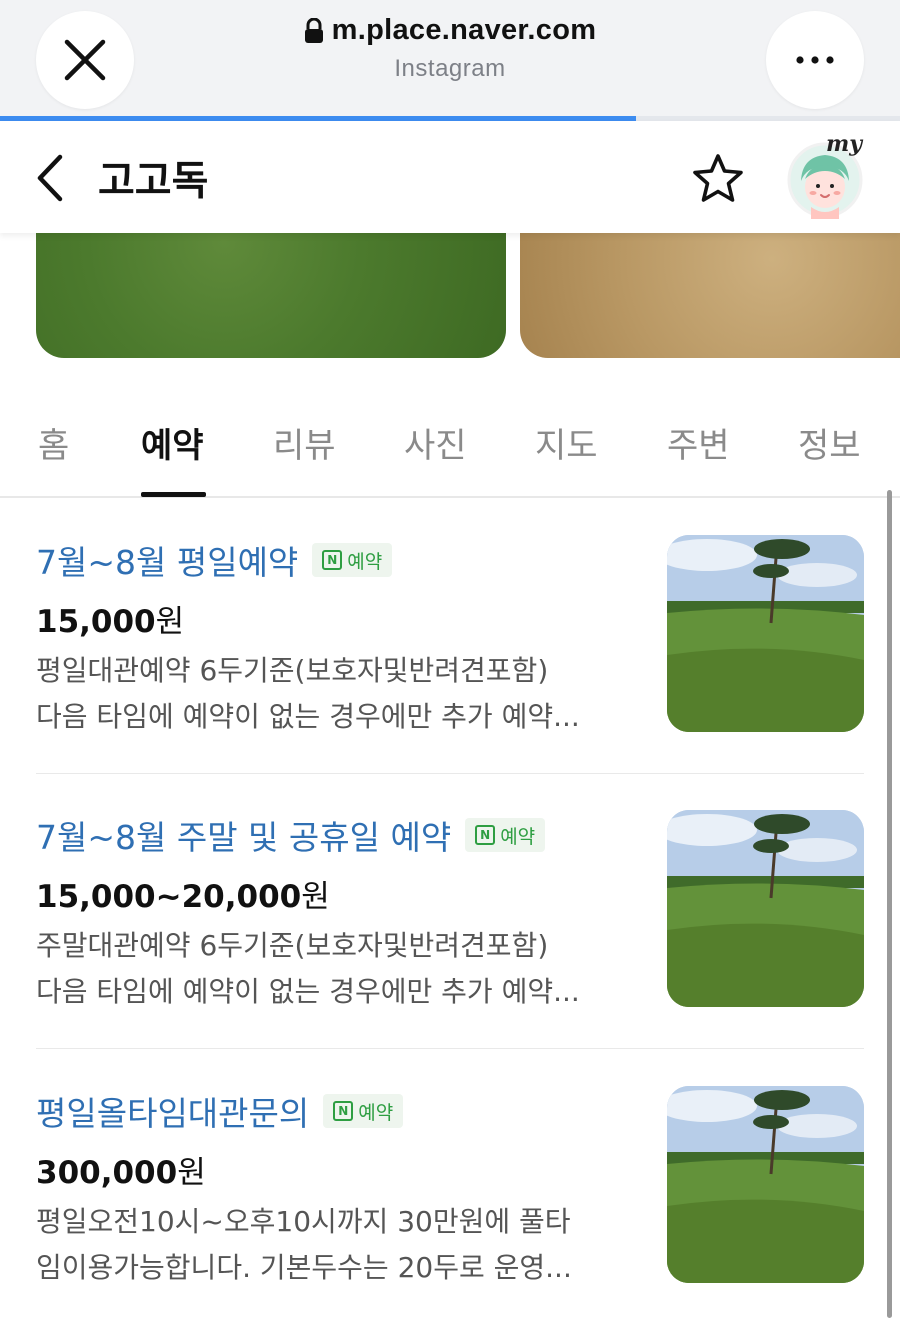 This screenshot has height=1318, width=900. What do you see at coordinates (889, 904) in the screenshot?
I see `scrollbar` at bounding box center [889, 904].